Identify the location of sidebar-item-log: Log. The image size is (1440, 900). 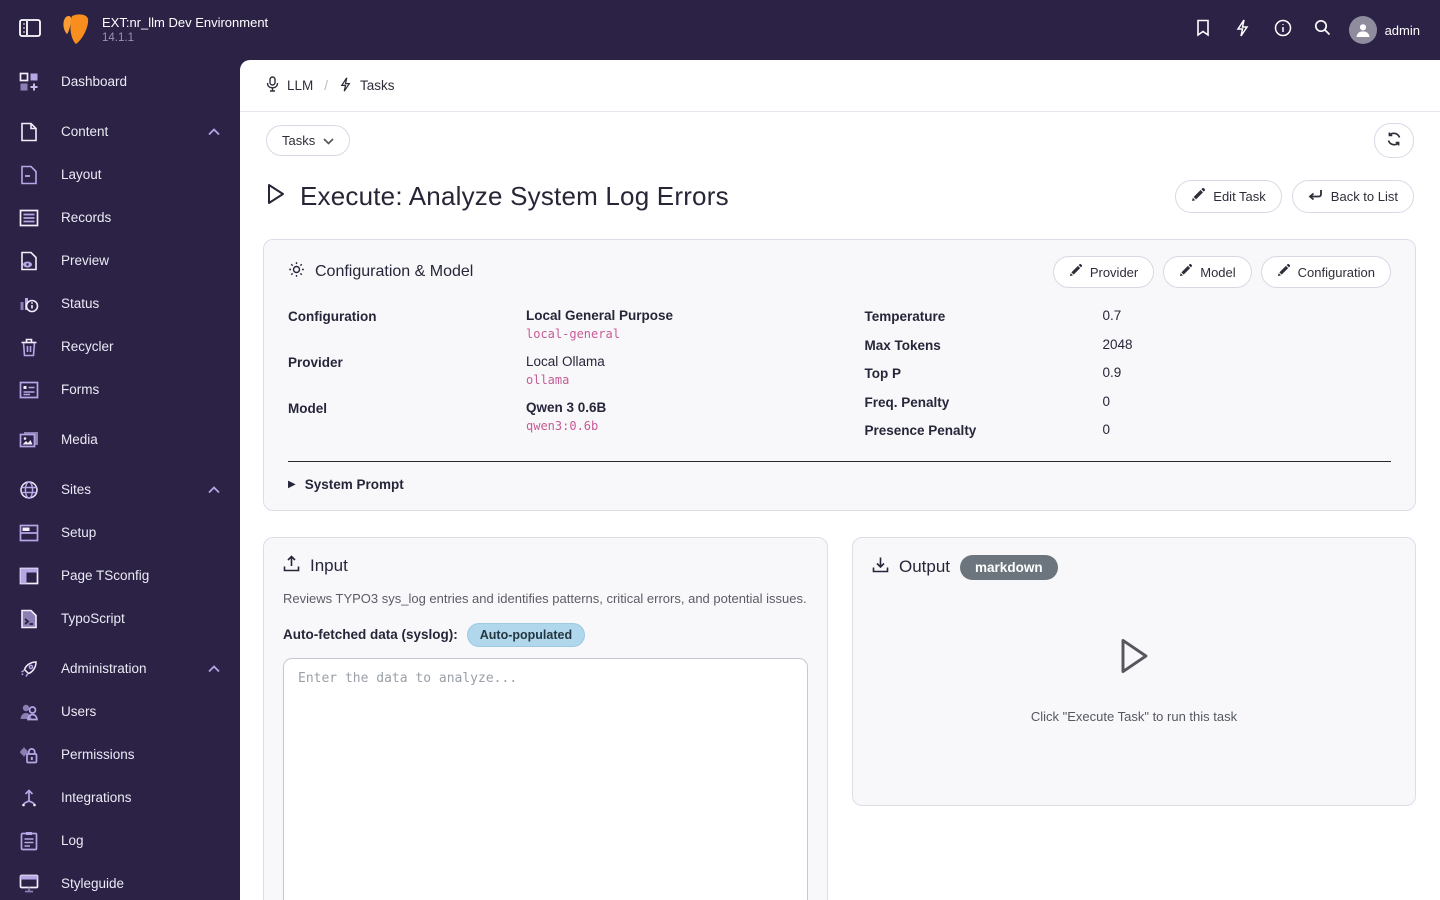
(120, 840).